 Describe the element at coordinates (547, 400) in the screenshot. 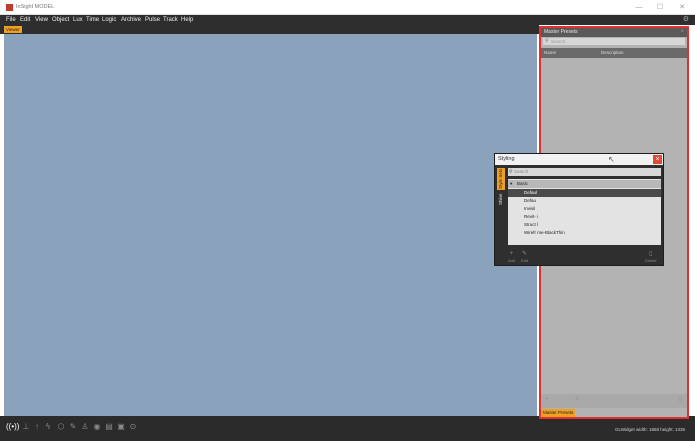

I see `add-preset-button: +` at that location.